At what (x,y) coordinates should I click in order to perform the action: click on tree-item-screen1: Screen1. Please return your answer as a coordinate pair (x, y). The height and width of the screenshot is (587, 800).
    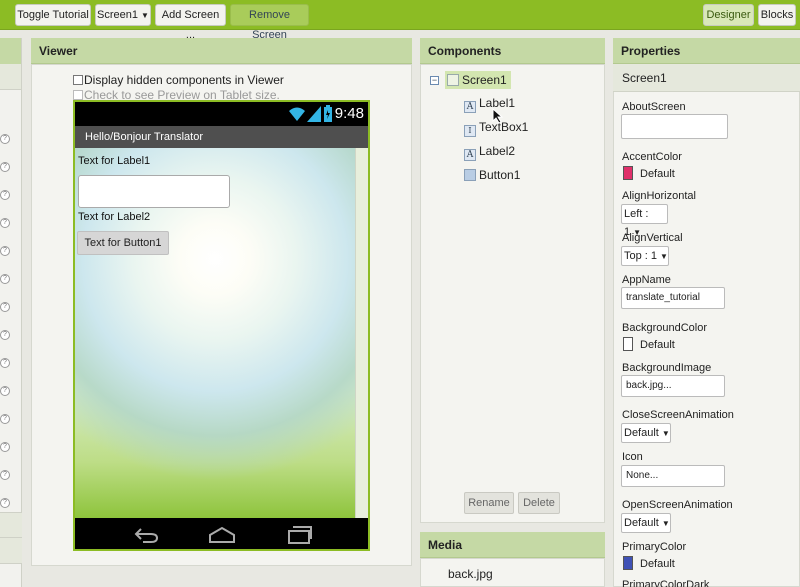
    Looking at the image, I should click on (478, 80).